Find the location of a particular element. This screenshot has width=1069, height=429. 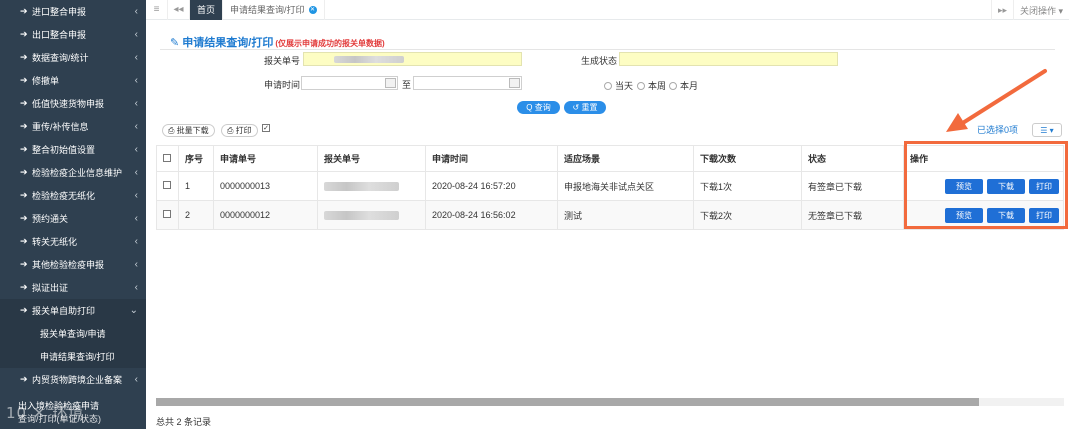

sidebar-item-items4: ➔ 低值快速货物申报 ‹ is located at coordinates (73, 103).